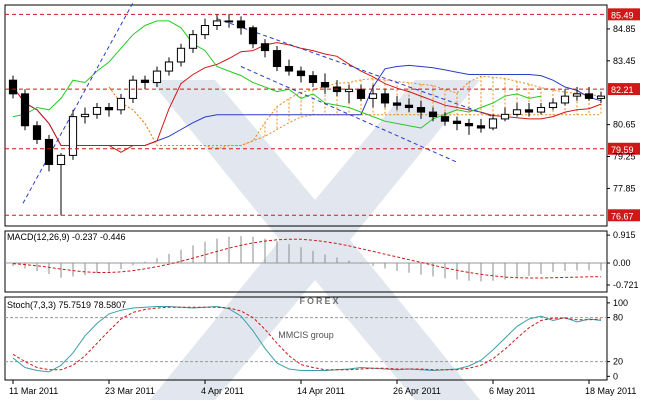  I want to click on x-tick-label: 26 Apr 2011, so click(417, 391).